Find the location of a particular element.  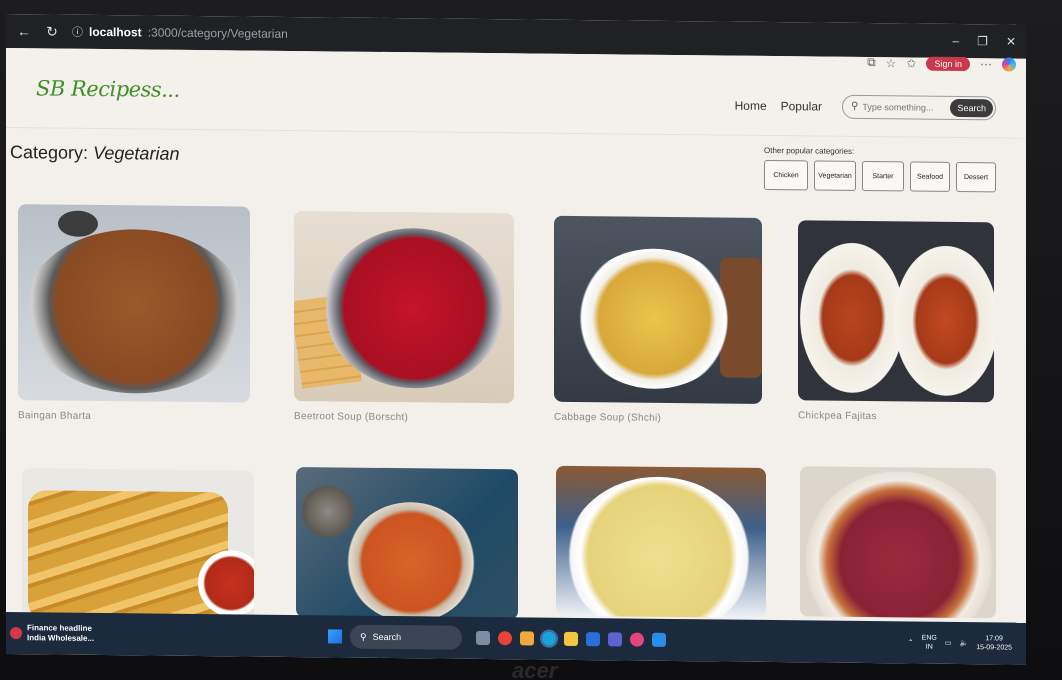

category-label: Category: is located at coordinates (49, 152).